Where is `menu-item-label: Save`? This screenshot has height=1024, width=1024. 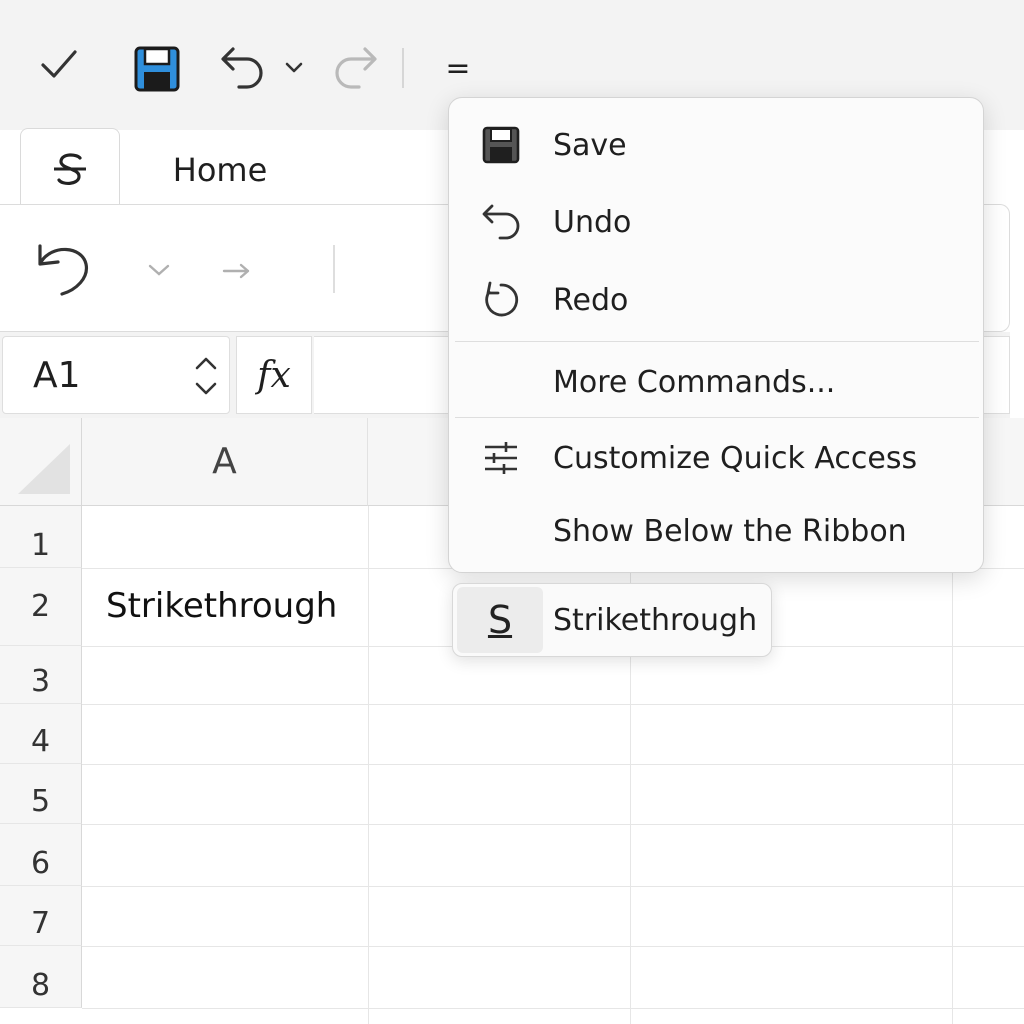 menu-item-label: Save is located at coordinates (590, 145).